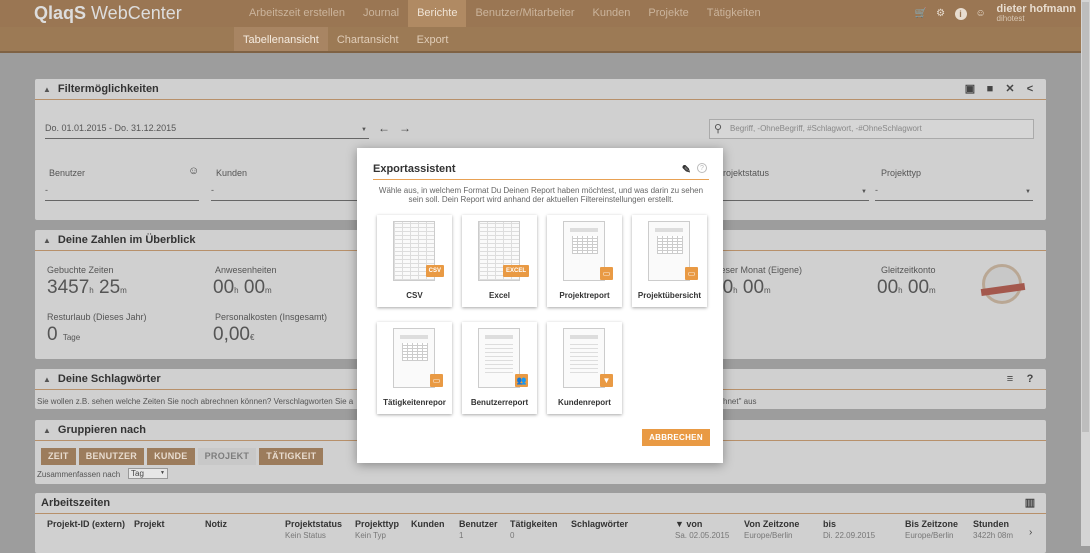 This screenshot has height=553, width=1090. I want to click on export-card-projektuebersicht: ▭ Projektübersicht, so click(669, 261).